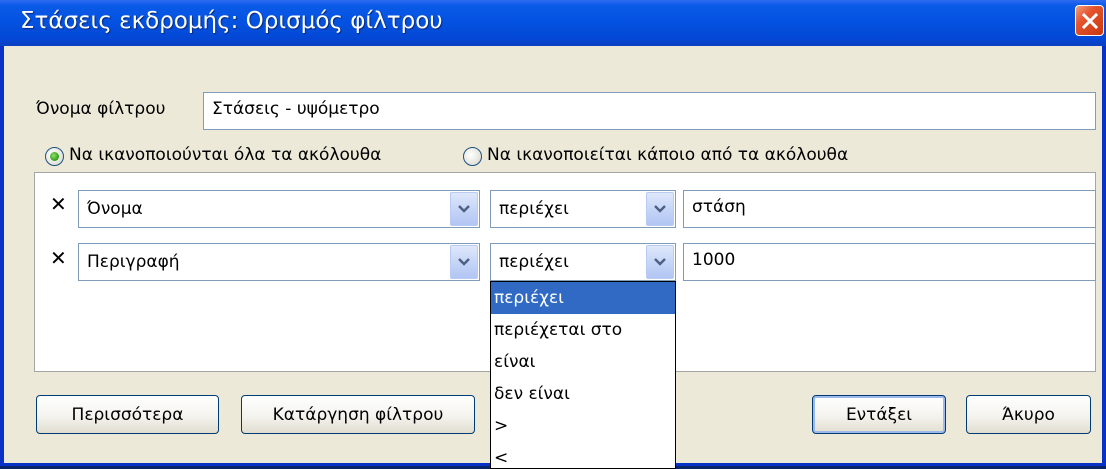 This screenshot has height=469, width=1106. Describe the element at coordinates (583, 298) in the screenshot. I see `dropdown-option: περιέχει` at that location.